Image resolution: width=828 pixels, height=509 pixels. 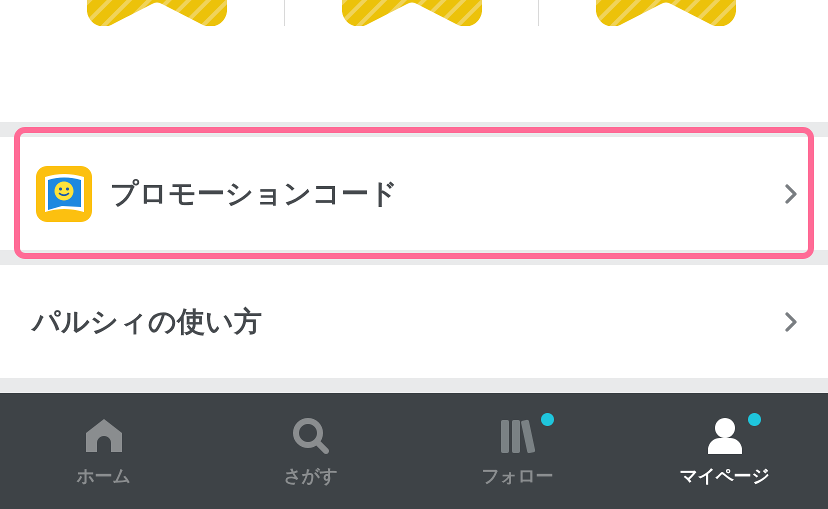 I want to click on menu-label: プロモーションコード, so click(x=254, y=194).